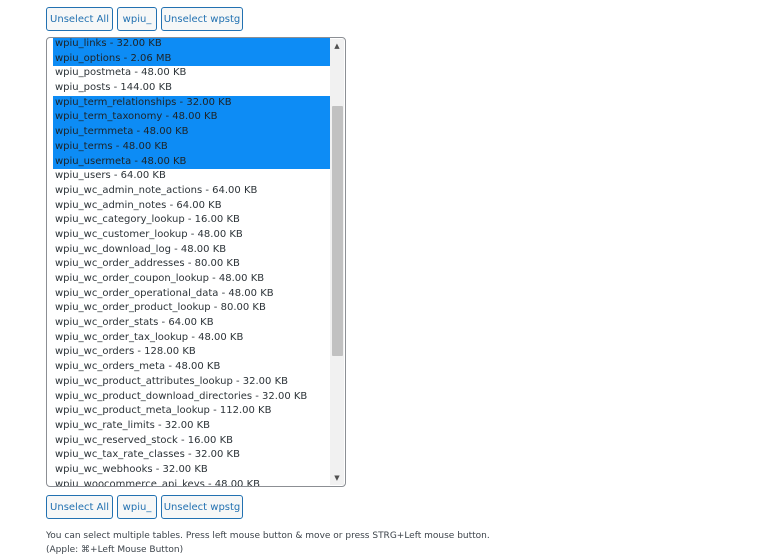 This screenshot has height=560, width=783. Describe the element at coordinates (337, 231) in the screenshot. I see `scroll-thumb` at that location.